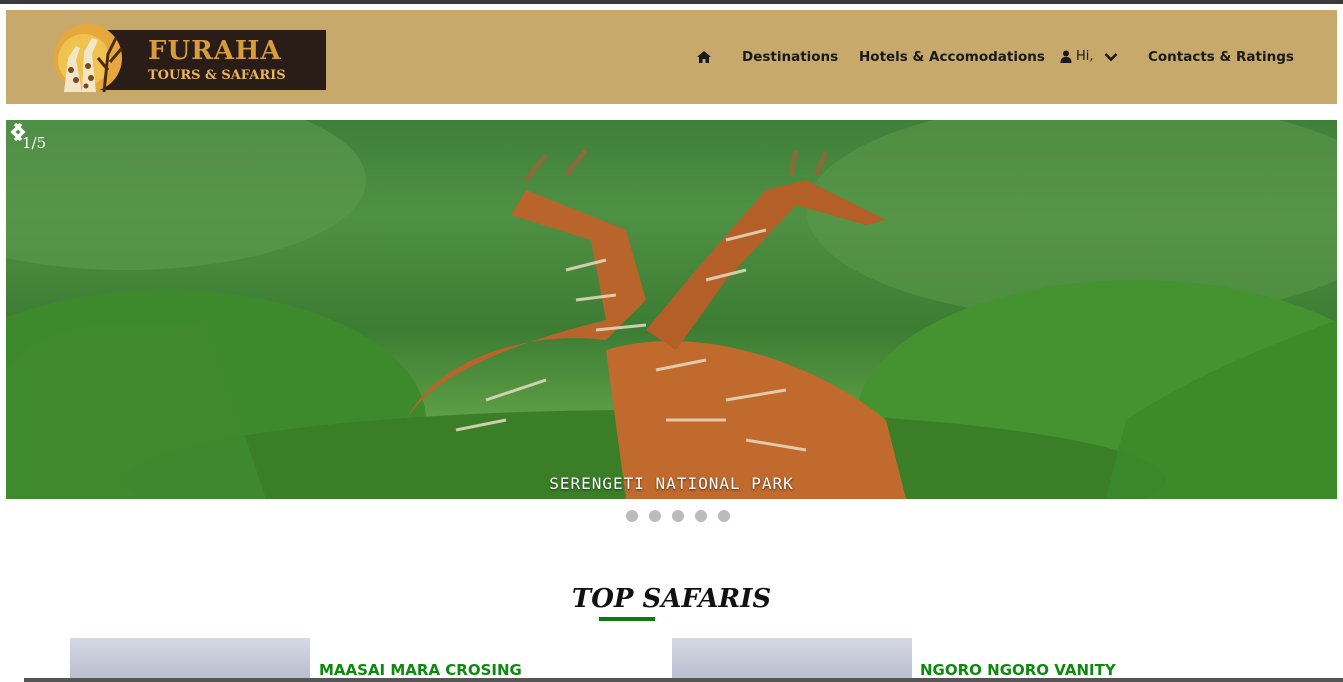  Describe the element at coordinates (952, 57) in the screenshot. I see `nav-hotels-accomodations: Hotels & Accomodations` at that location.